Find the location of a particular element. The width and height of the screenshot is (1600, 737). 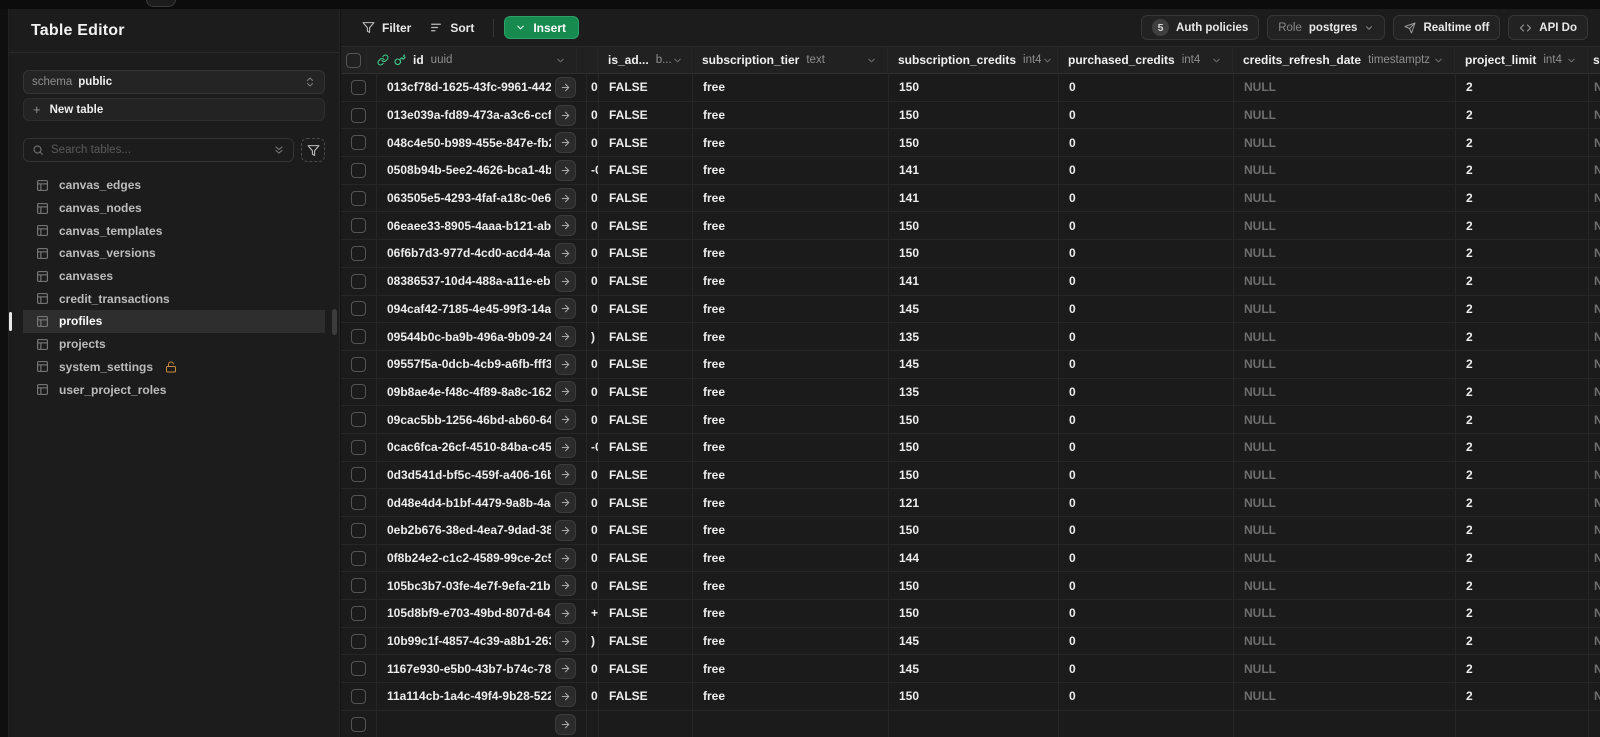

sort-button: Sort is located at coordinates (451, 28).